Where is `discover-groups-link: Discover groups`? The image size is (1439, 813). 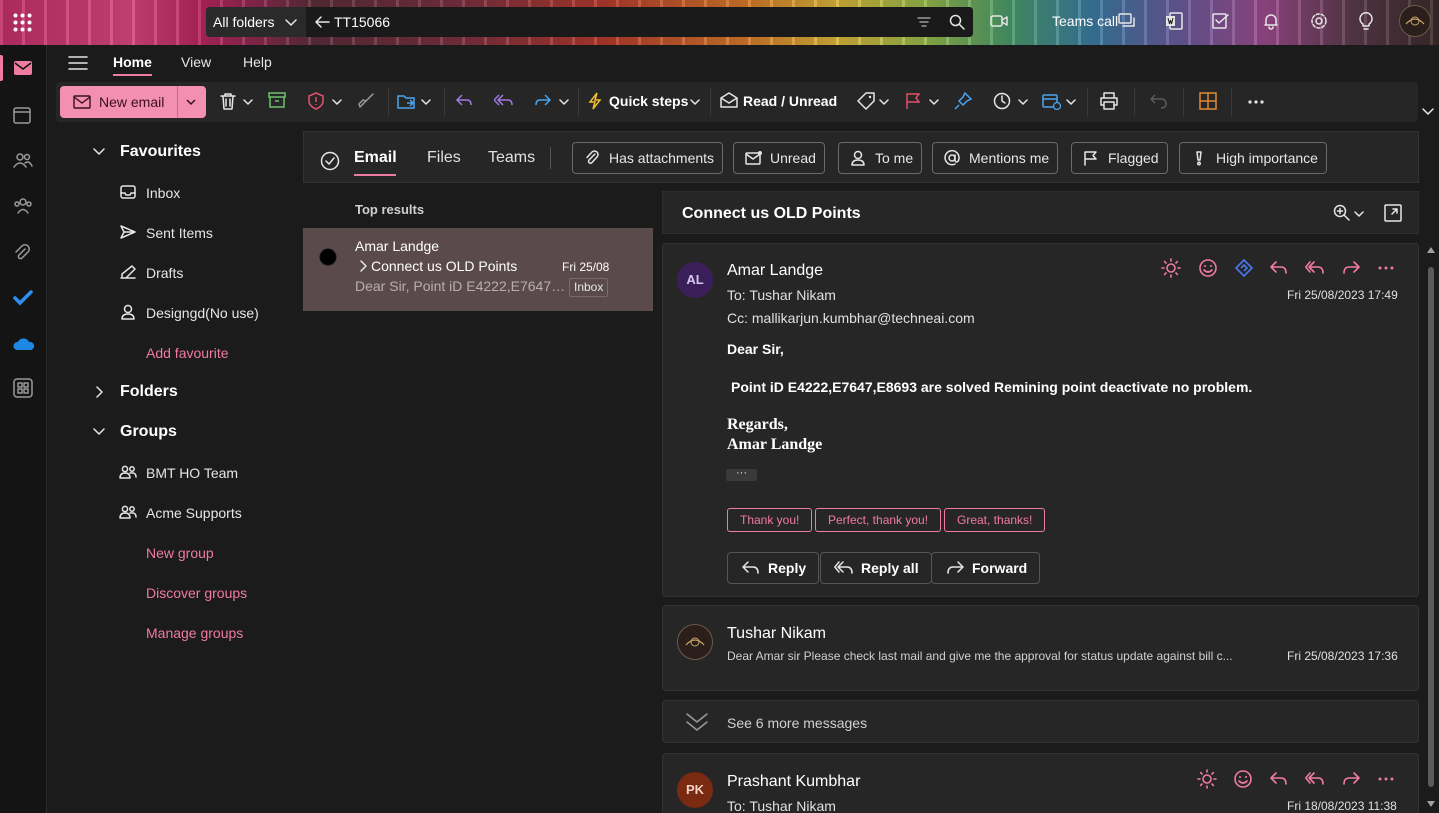
discover-groups-link: Discover groups is located at coordinates (196, 593).